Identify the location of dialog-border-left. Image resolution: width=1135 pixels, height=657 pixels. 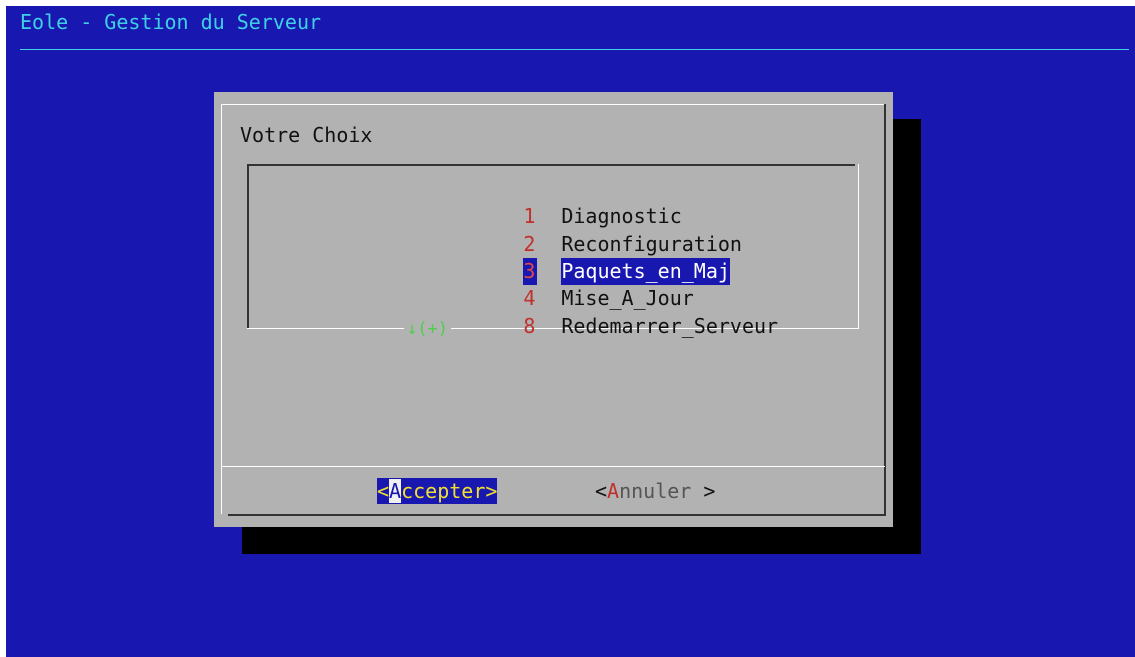
(221, 309).